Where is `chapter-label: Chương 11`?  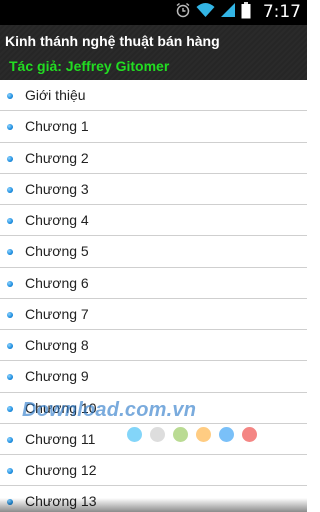
chapter-label: Chương 11 is located at coordinates (60, 438).